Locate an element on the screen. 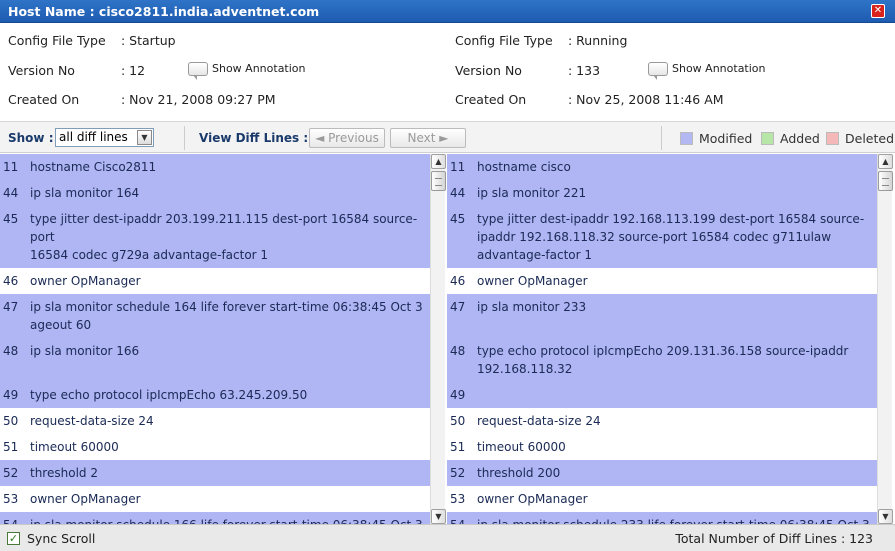  next-diff-button: Next ► is located at coordinates (428, 138).